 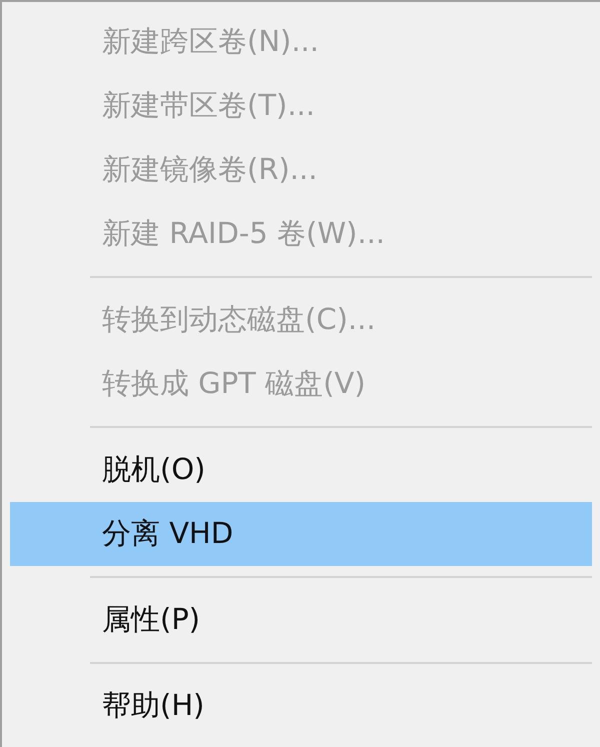 I want to click on menu-item: 分离 VHD, so click(x=301, y=534).